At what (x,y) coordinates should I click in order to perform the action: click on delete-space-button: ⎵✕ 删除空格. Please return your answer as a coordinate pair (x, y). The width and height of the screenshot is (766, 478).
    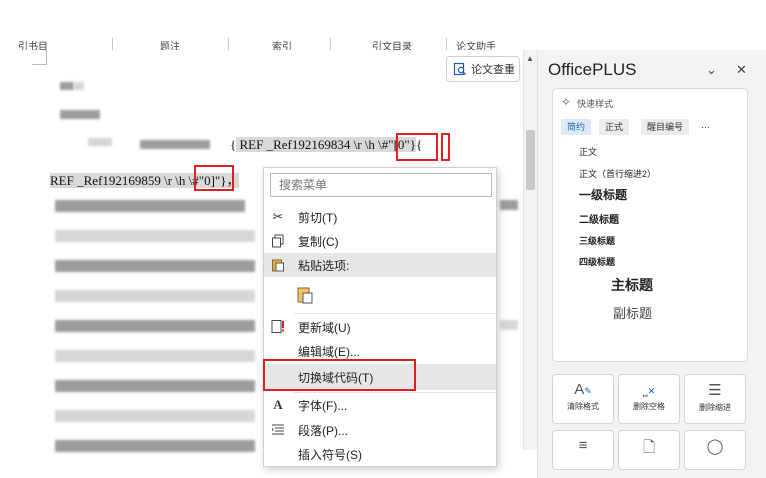
    Looking at the image, I should click on (649, 399).